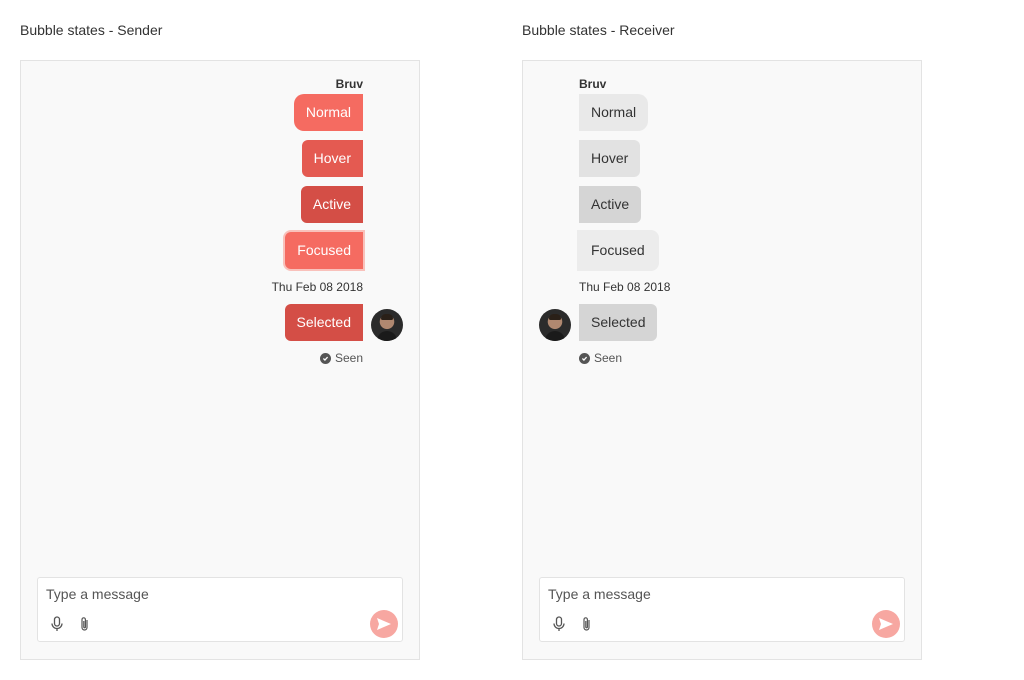  Describe the element at coordinates (598, 30) in the screenshot. I see `receiver-section-title: Bubble states - Receiver` at that location.